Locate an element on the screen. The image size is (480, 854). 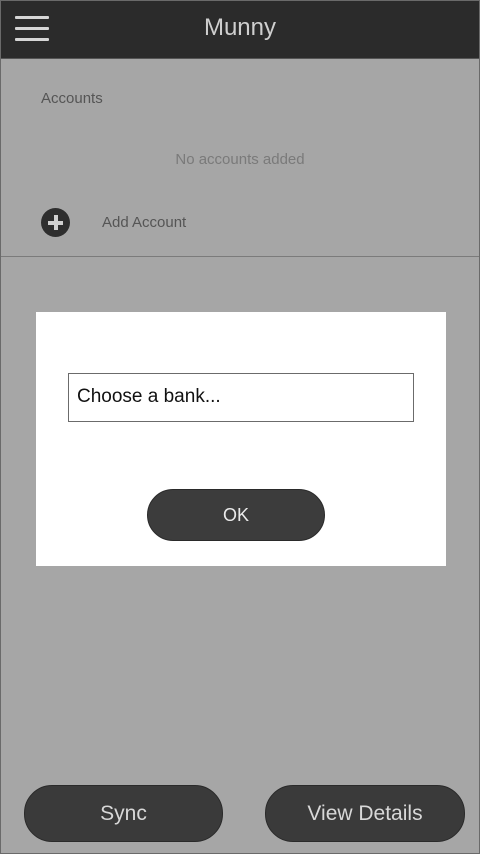
title-bar: Munny is located at coordinates (240, 30).